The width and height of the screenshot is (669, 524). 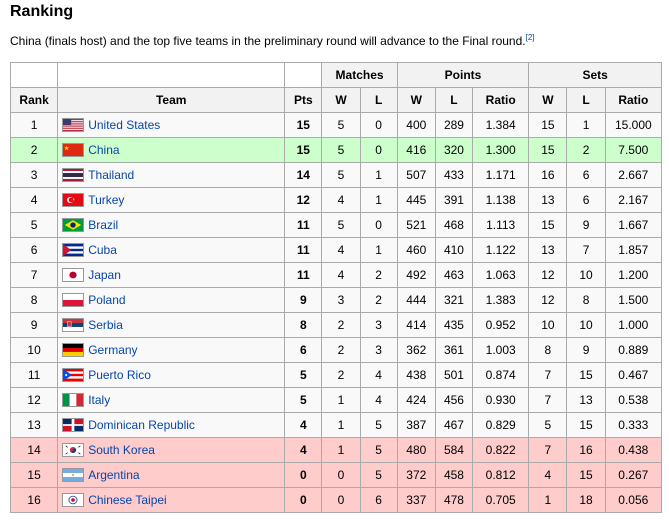 I want to click on team-link: Turkey, so click(x=106, y=200).